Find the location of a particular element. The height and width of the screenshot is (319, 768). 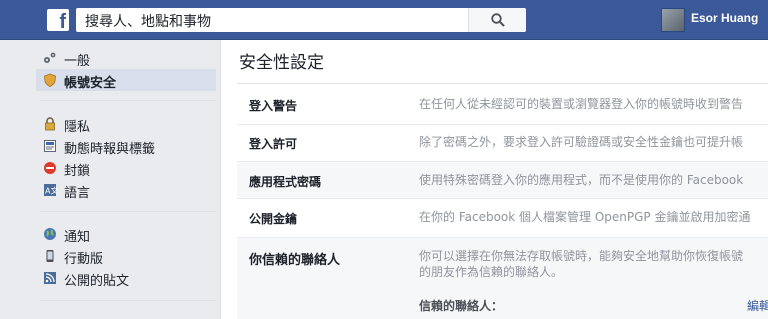

sidebar-item-label: 行動版 is located at coordinates (84, 259).